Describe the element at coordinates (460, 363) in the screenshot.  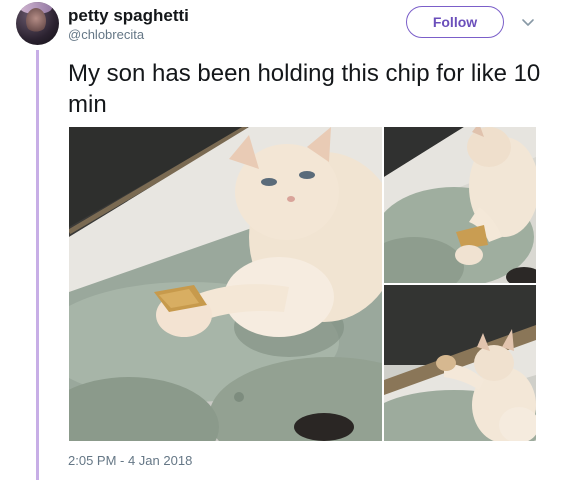
I see `photo-cat-reaching` at that location.